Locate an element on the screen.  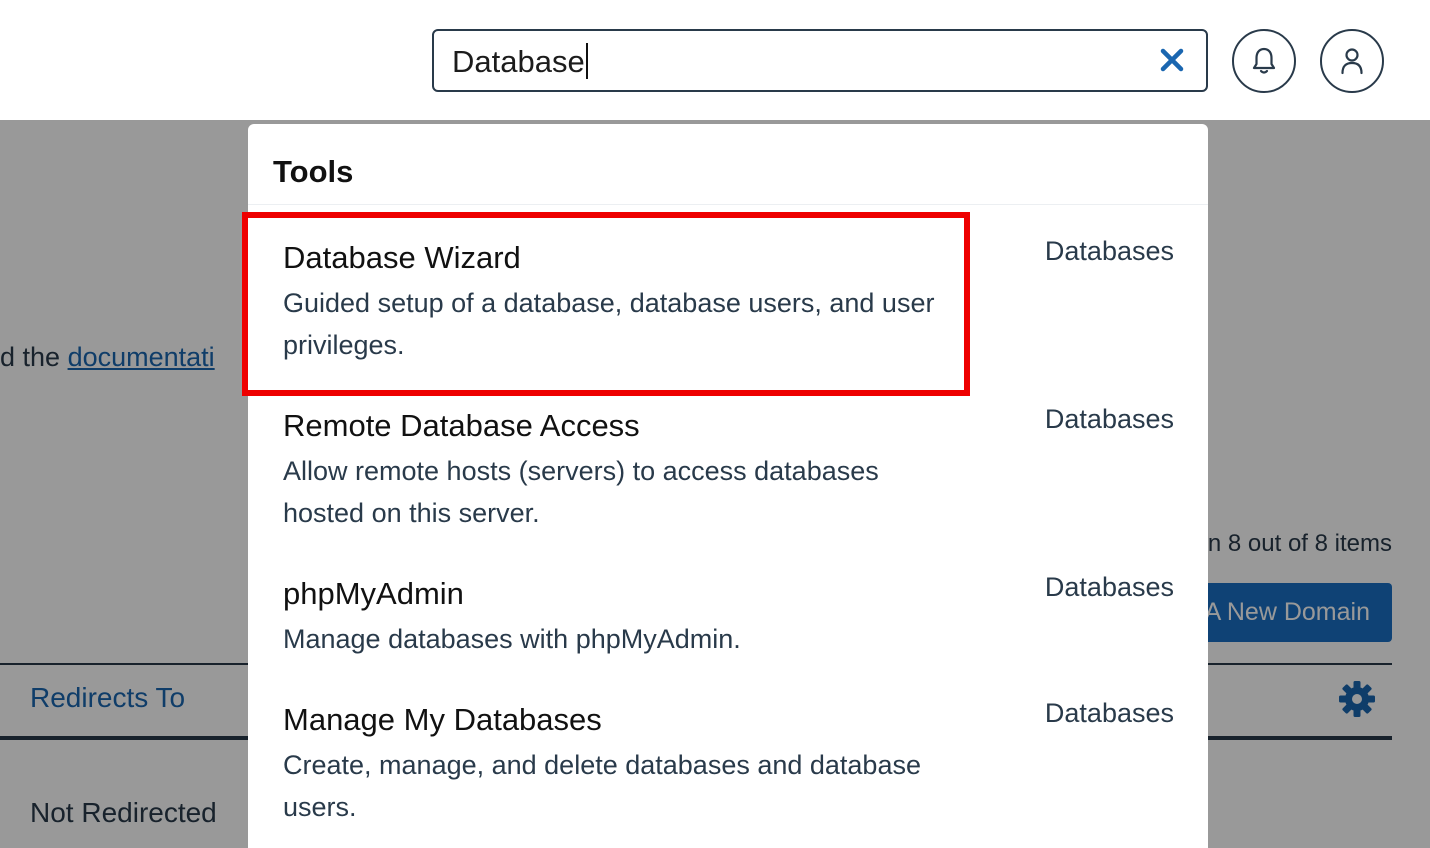
notifications-button is located at coordinates (1264, 61).